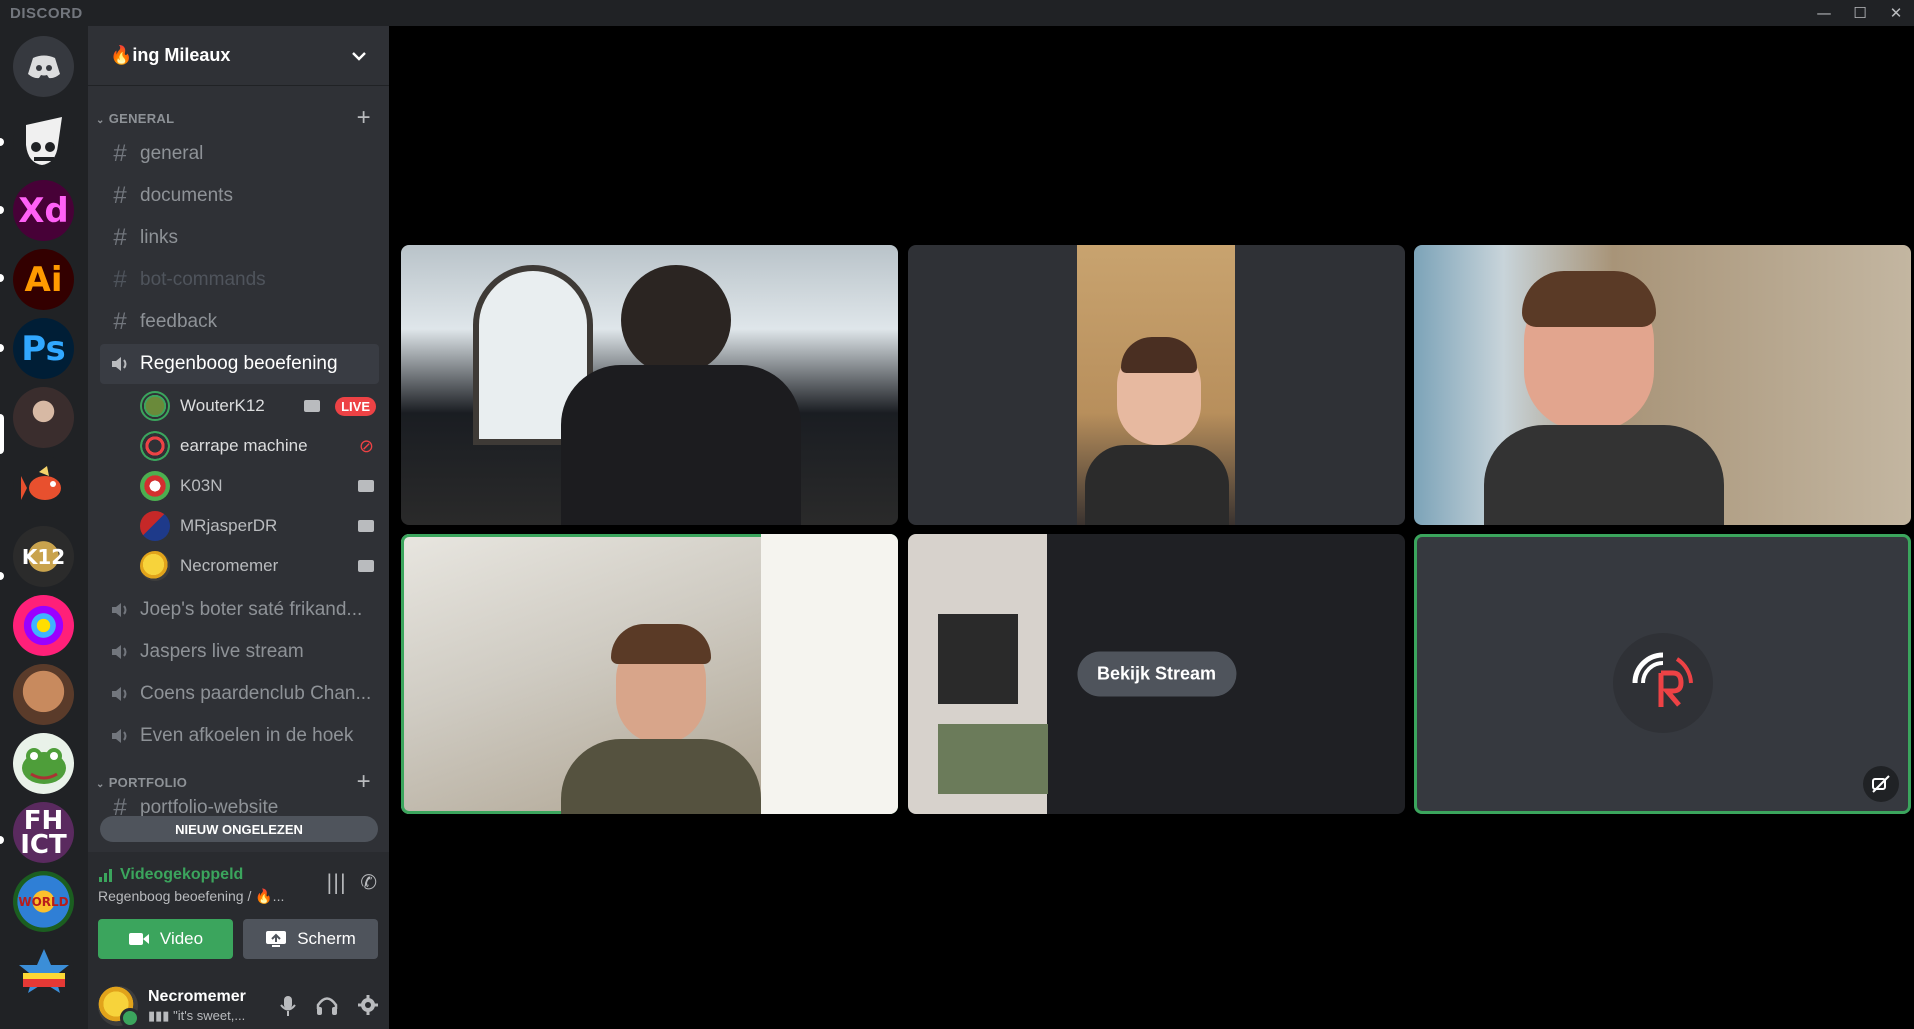  I want to click on noise-suppression-icon: |||, so click(336, 882).